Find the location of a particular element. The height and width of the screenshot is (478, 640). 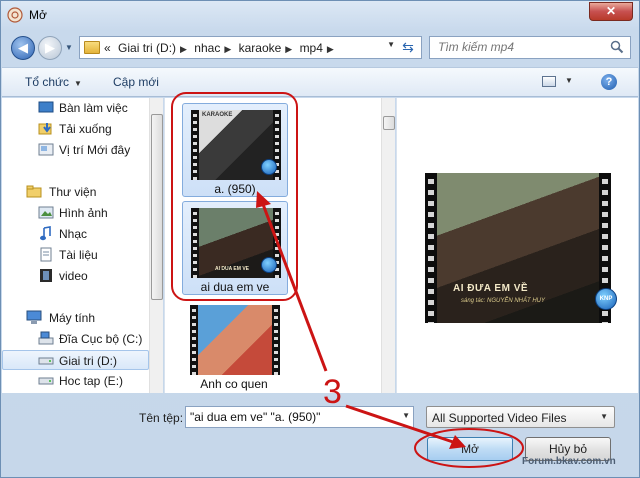

nav-item-drive-e: Hoc tap (E:) is located at coordinates (75, 381).